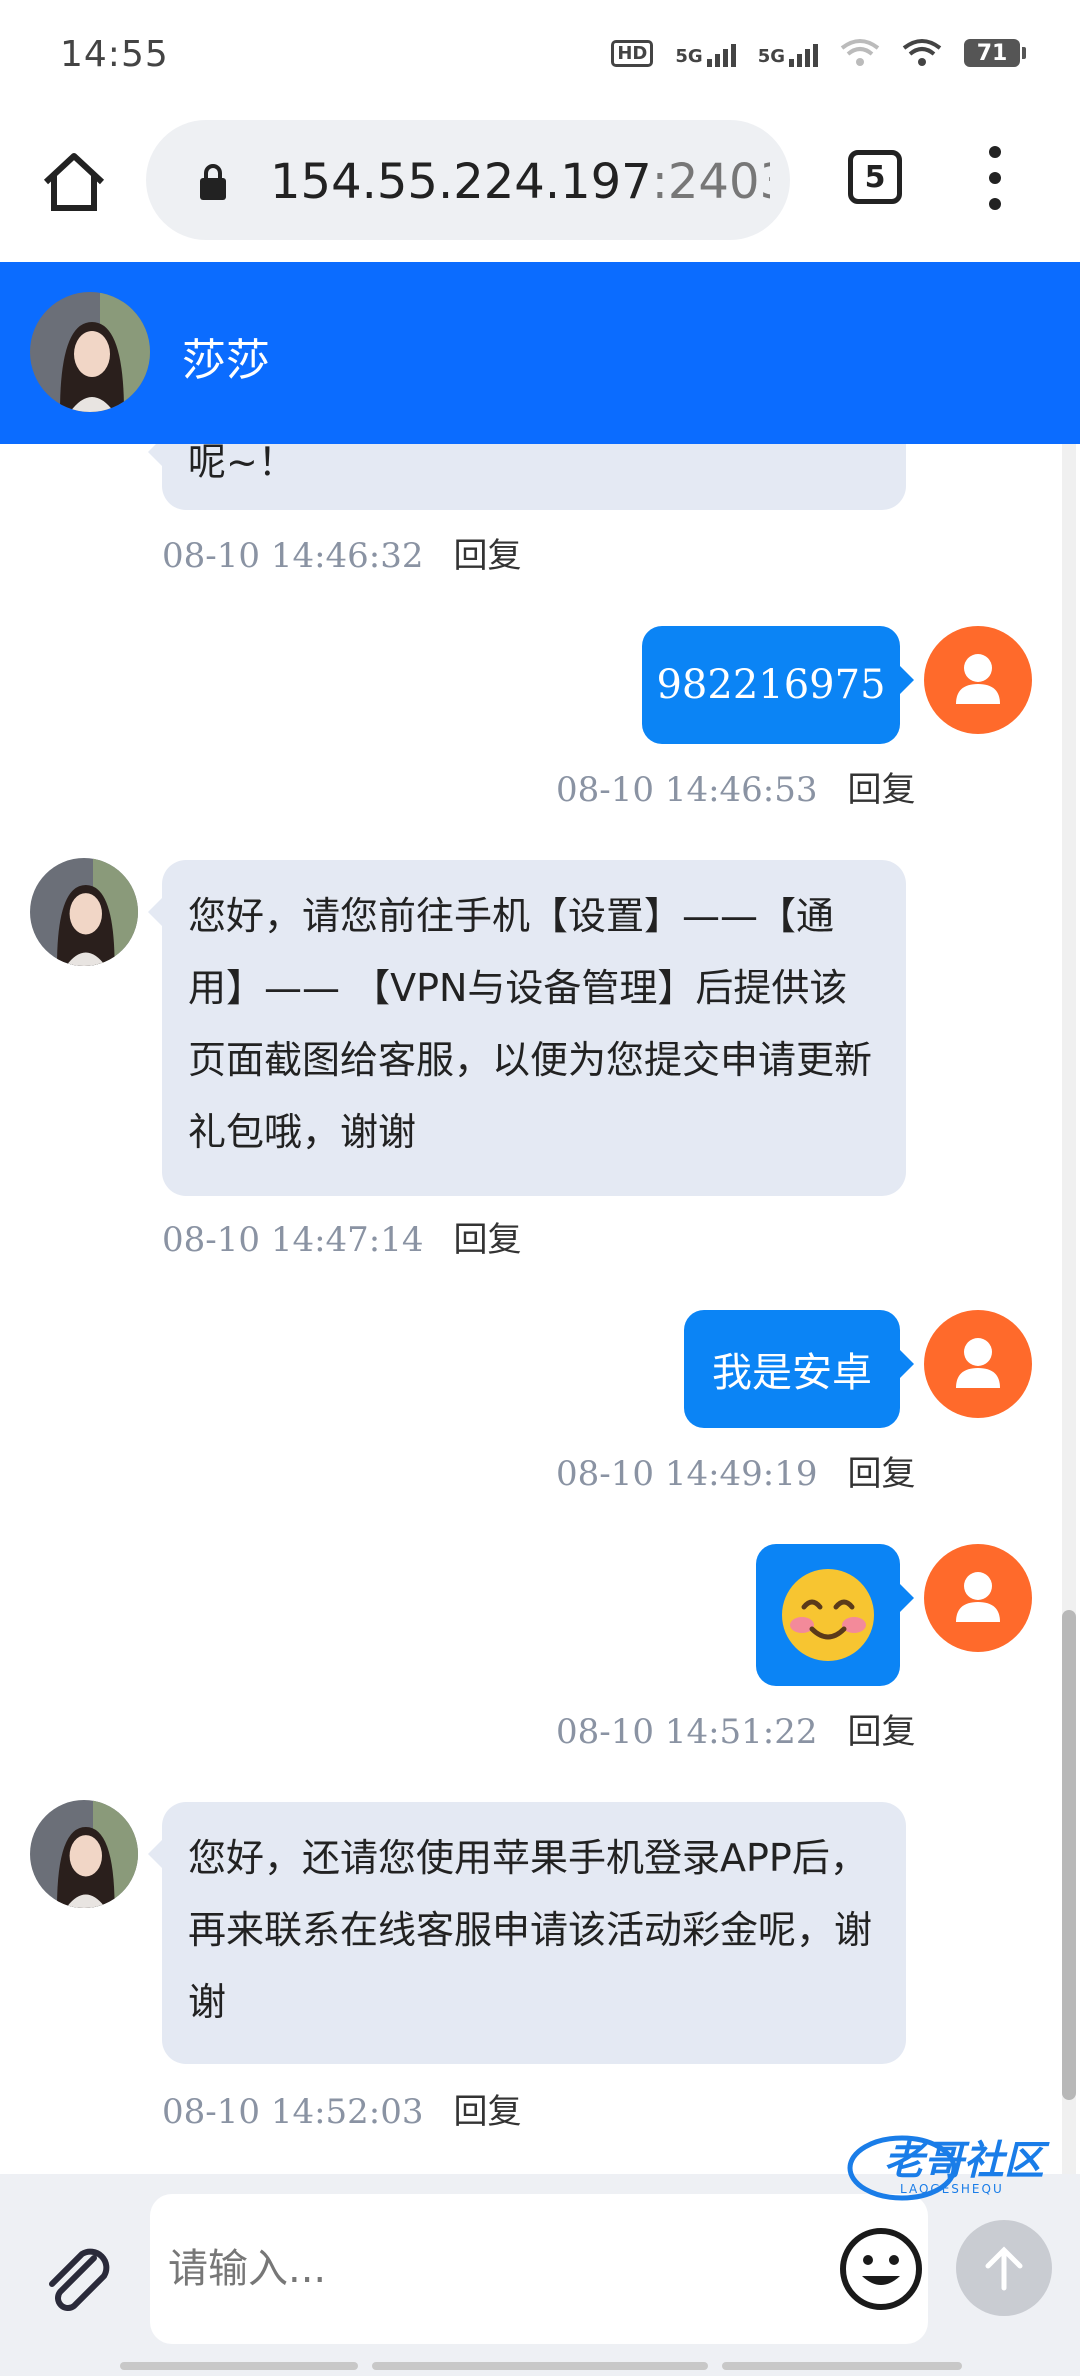 This screenshot has height=2376, width=1080. Describe the element at coordinates (771, 685) in the screenshot. I see `message-text: 982216975` at that location.